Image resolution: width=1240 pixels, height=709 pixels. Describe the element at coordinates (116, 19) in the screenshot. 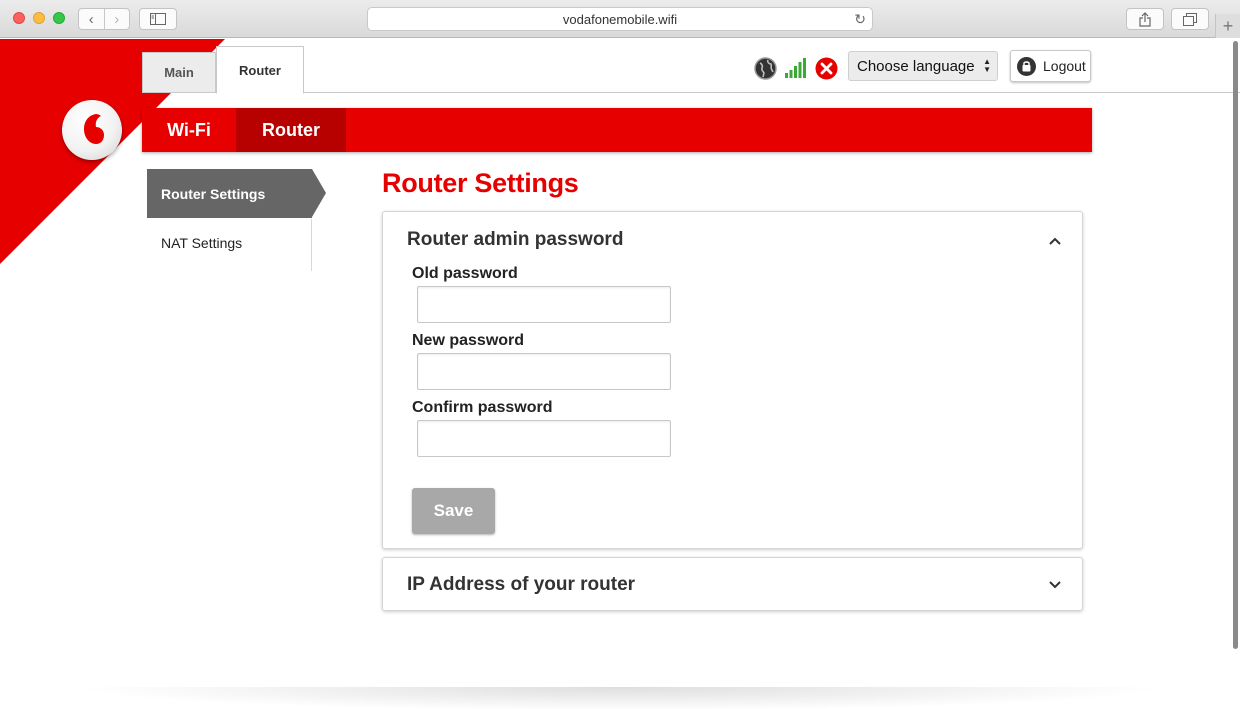

I see `forward-button: ›` at that location.